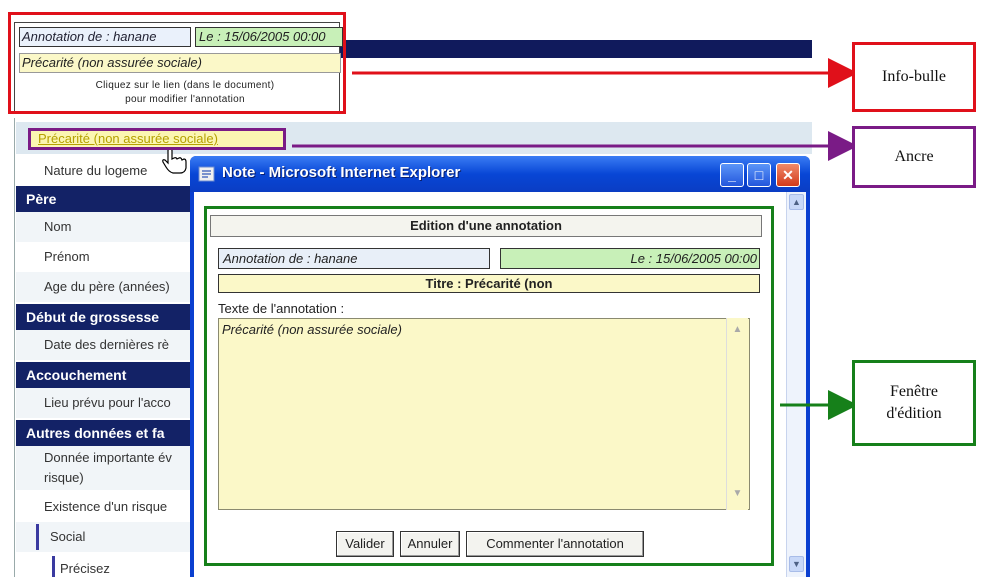 The height and width of the screenshot is (577, 982). I want to click on callout-infobulle: Info-bulle, so click(914, 77).